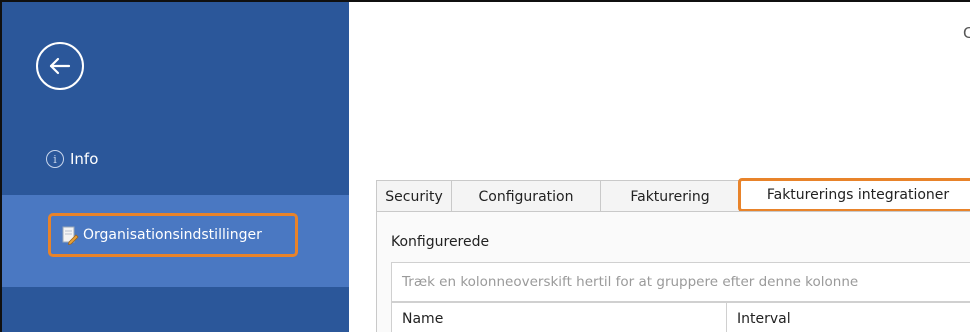 The image size is (972, 334). I want to click on sidebar-item-organisationsindstillinger: Organisationsindstillinger, so click(175, 241).